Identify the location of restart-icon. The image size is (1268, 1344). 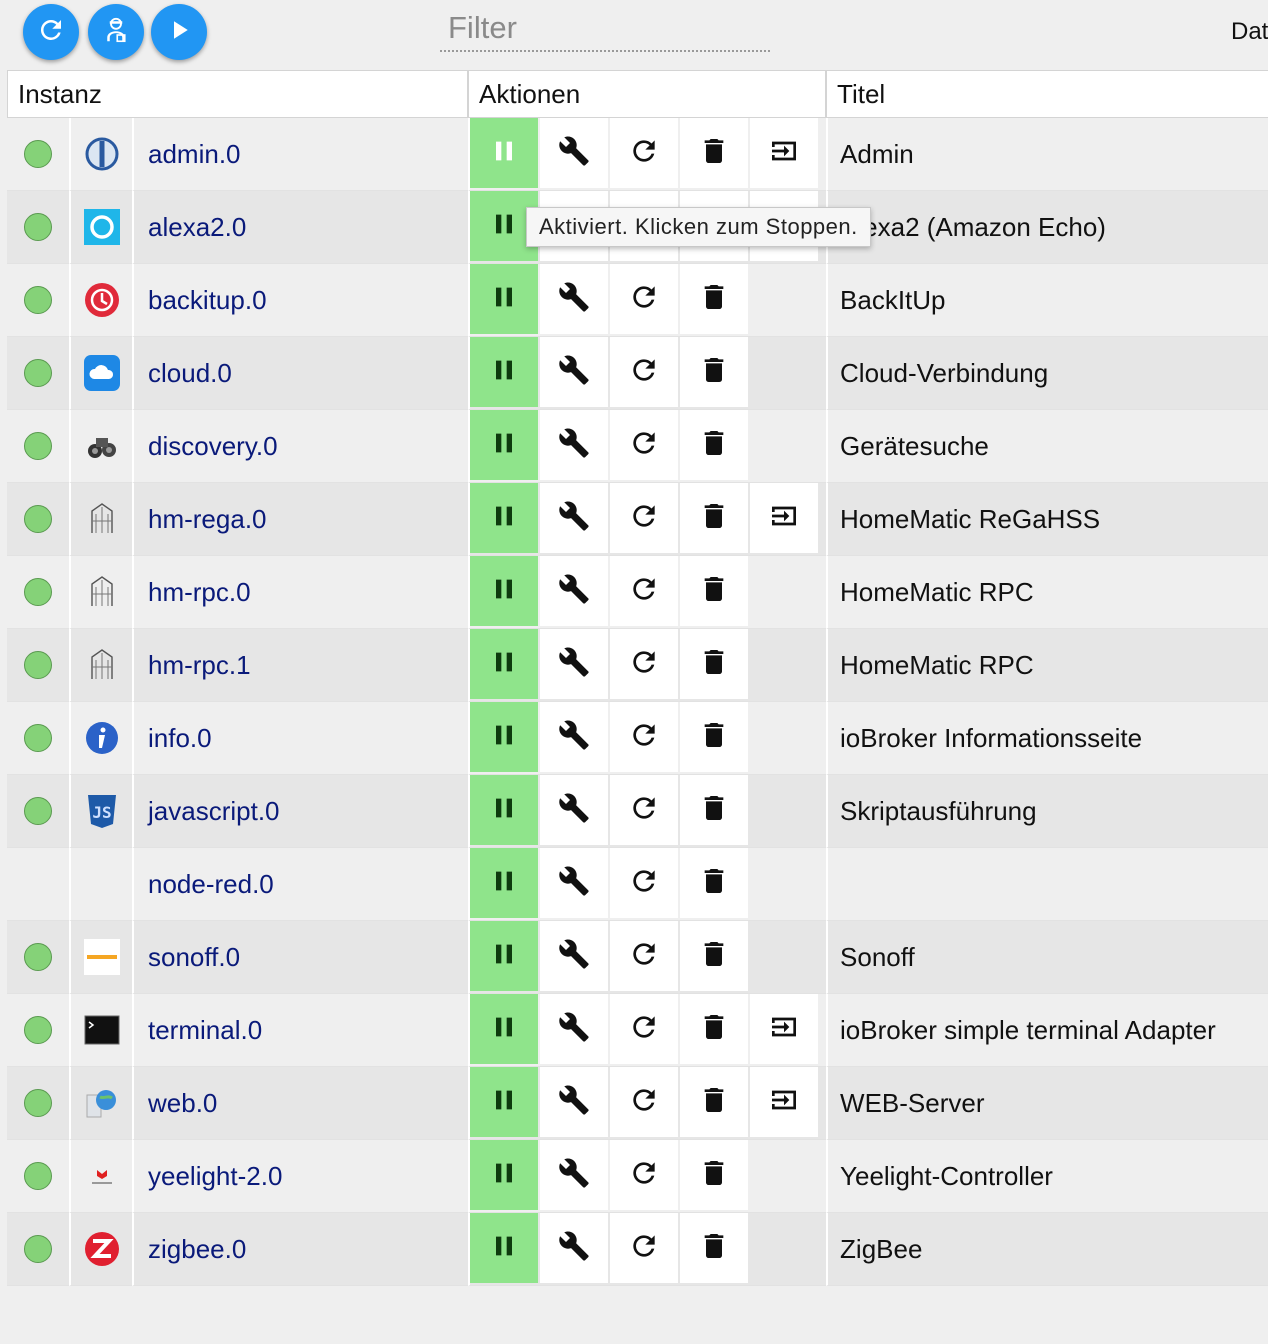
(644, 737).